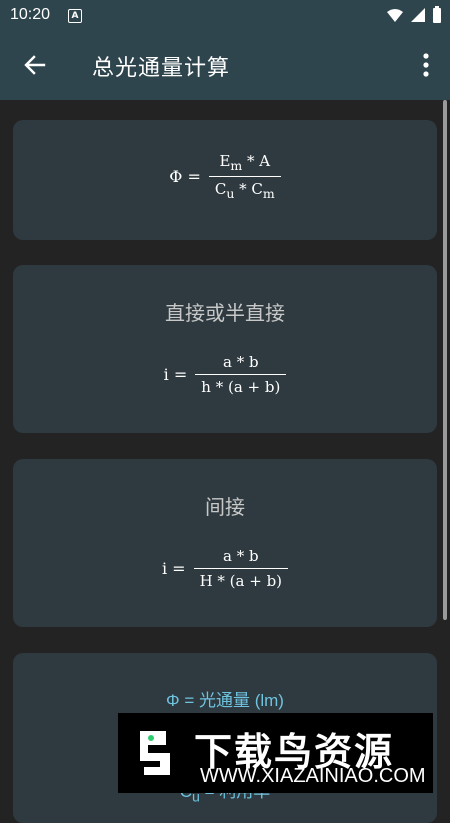  I want to click on card-title-indirect: 间接, so click(225, 507).